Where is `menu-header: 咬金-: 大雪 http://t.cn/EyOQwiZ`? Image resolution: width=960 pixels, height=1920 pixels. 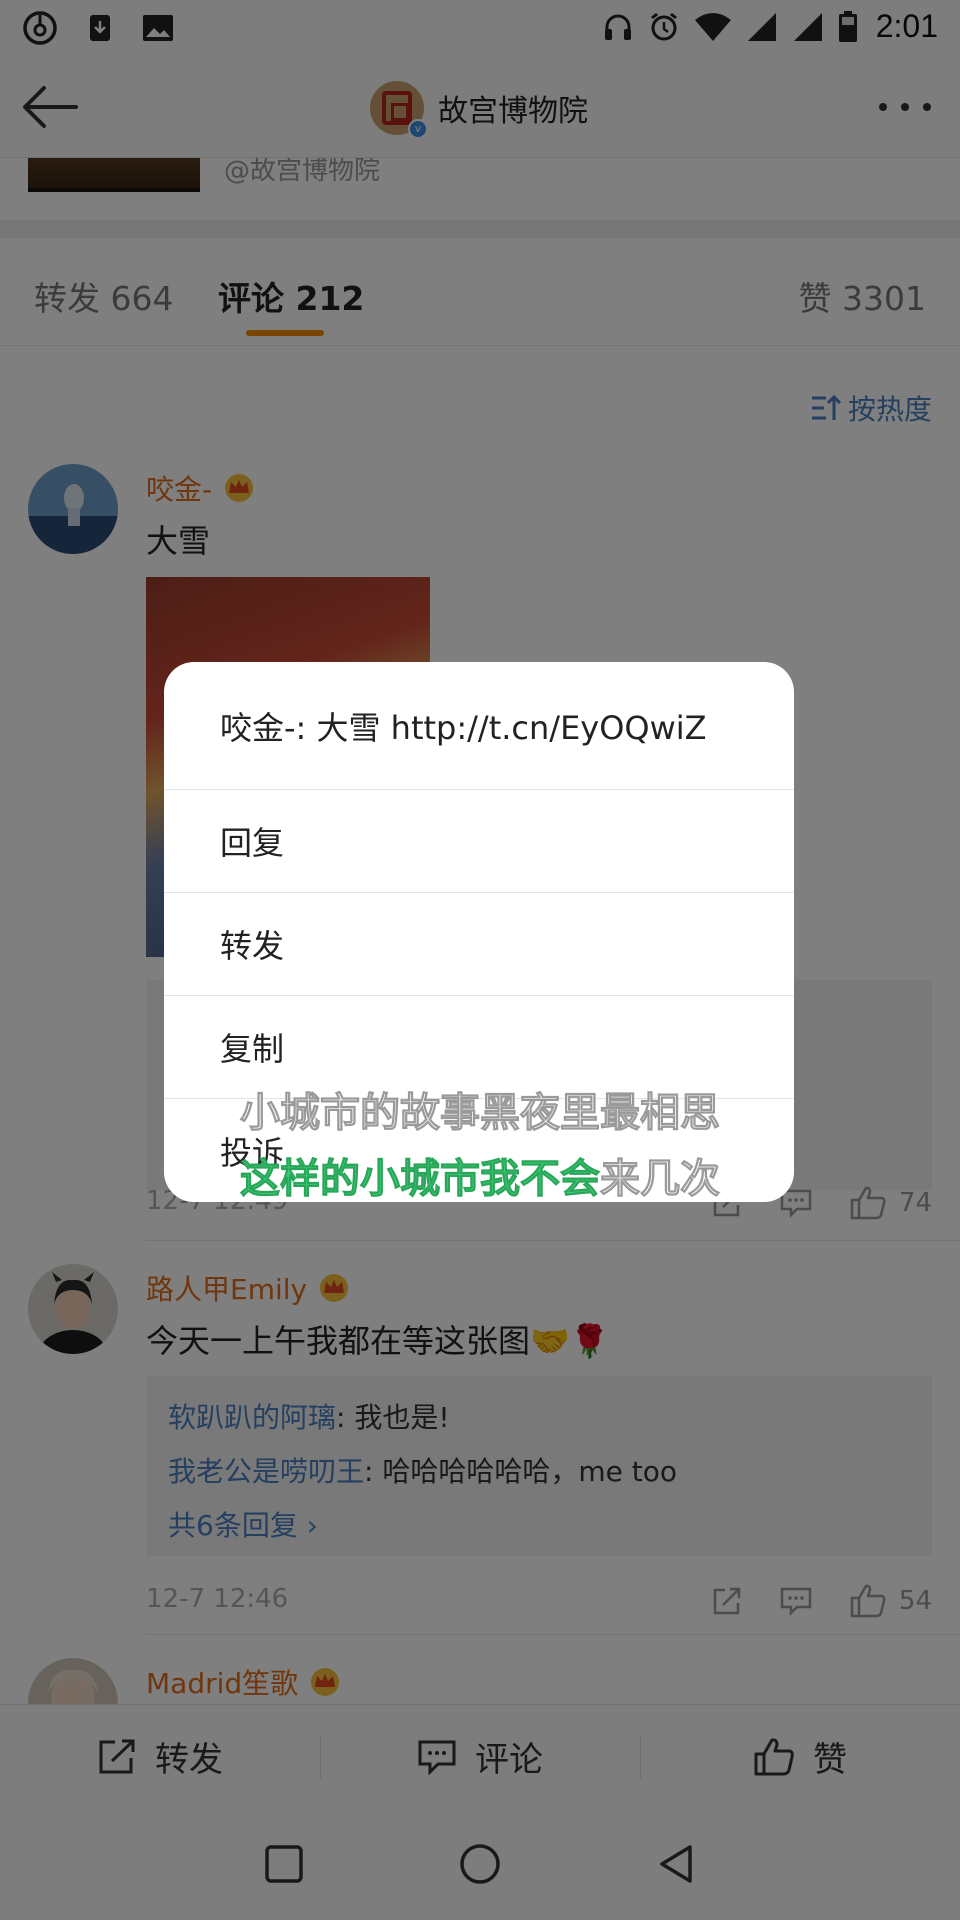
menu-header: 咬金-: 大雪 http://t.cn/EyOQwiZ is located at coordinates (479, 726).